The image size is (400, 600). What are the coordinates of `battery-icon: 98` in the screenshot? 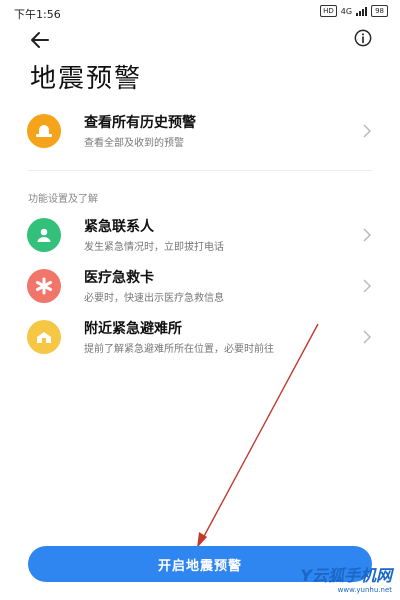 It's located at (379, 11).